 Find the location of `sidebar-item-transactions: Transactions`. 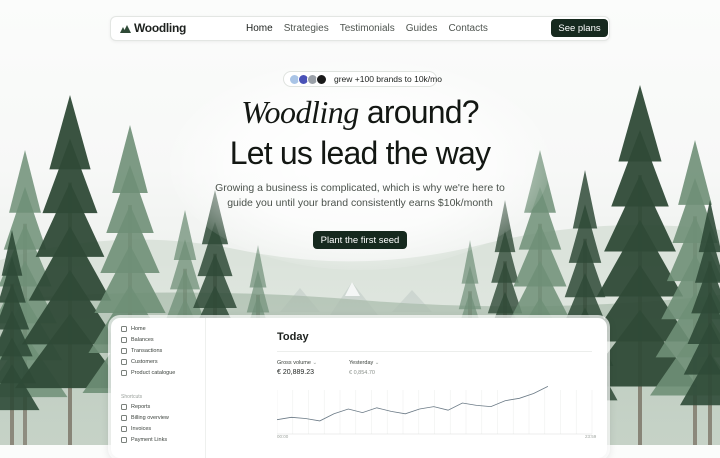

sidebar-item-transactions: Transactions is located at coordinates (141, 351).